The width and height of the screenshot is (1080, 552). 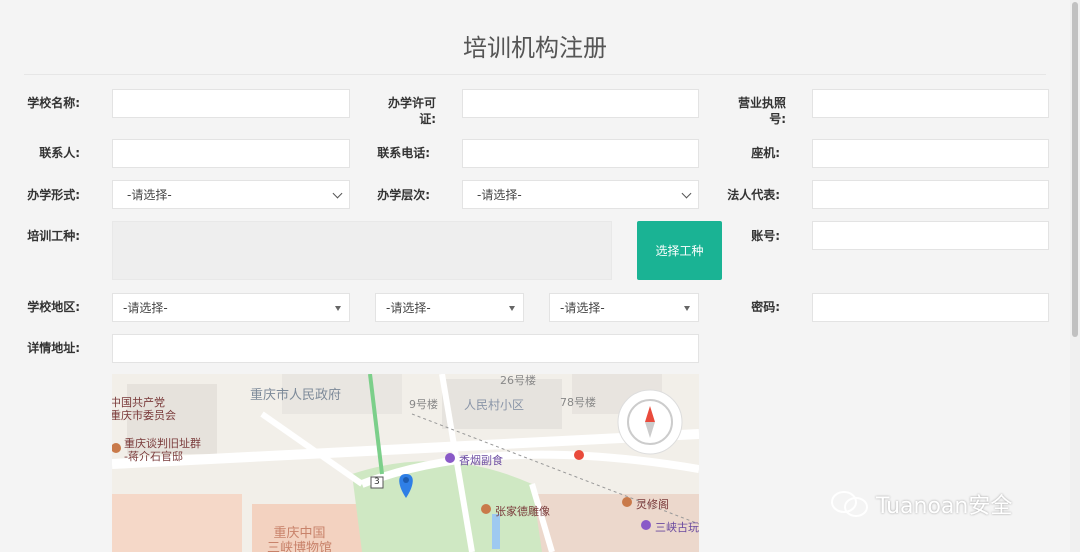 What do you see at coordinates (231, 194) in the screenshot?
I see `school-form-select: -请选择-` at bounding box center [231, 194].